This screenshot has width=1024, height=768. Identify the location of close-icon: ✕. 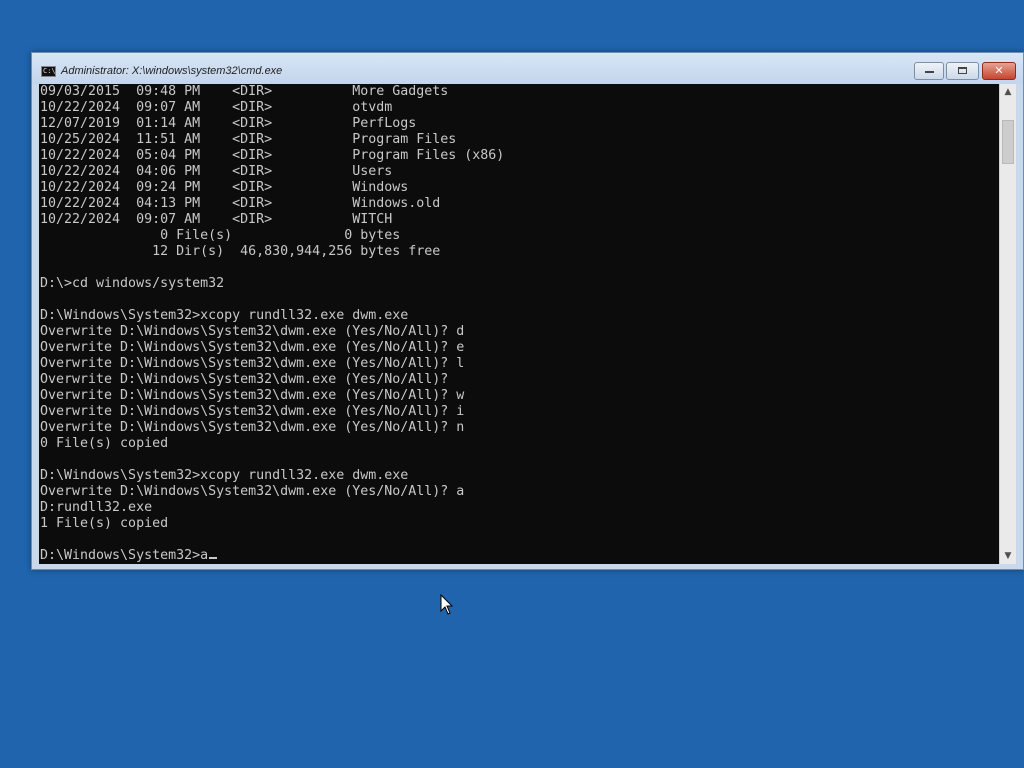
(999, 70).